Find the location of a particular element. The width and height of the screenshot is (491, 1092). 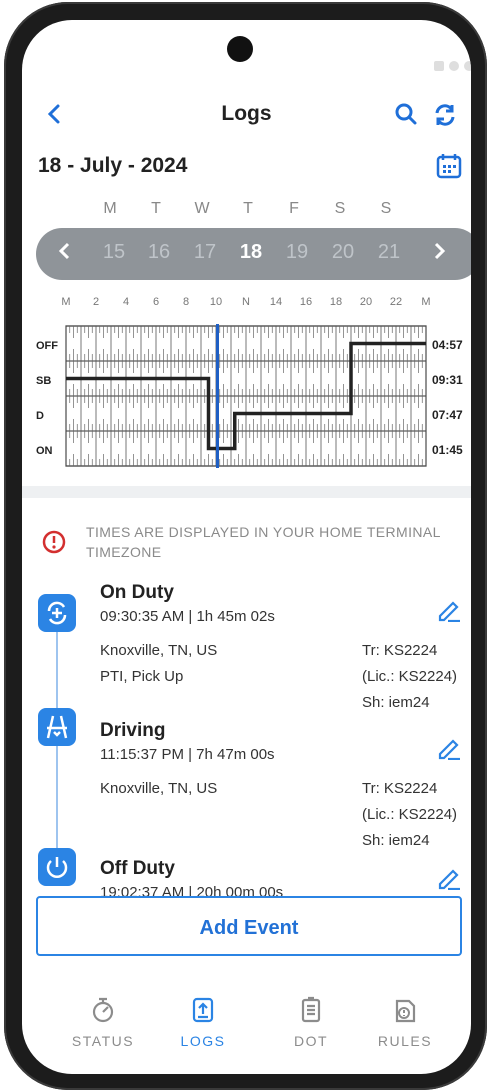

weekday-header: M T W T F S S is located at coordinates (253, 210).